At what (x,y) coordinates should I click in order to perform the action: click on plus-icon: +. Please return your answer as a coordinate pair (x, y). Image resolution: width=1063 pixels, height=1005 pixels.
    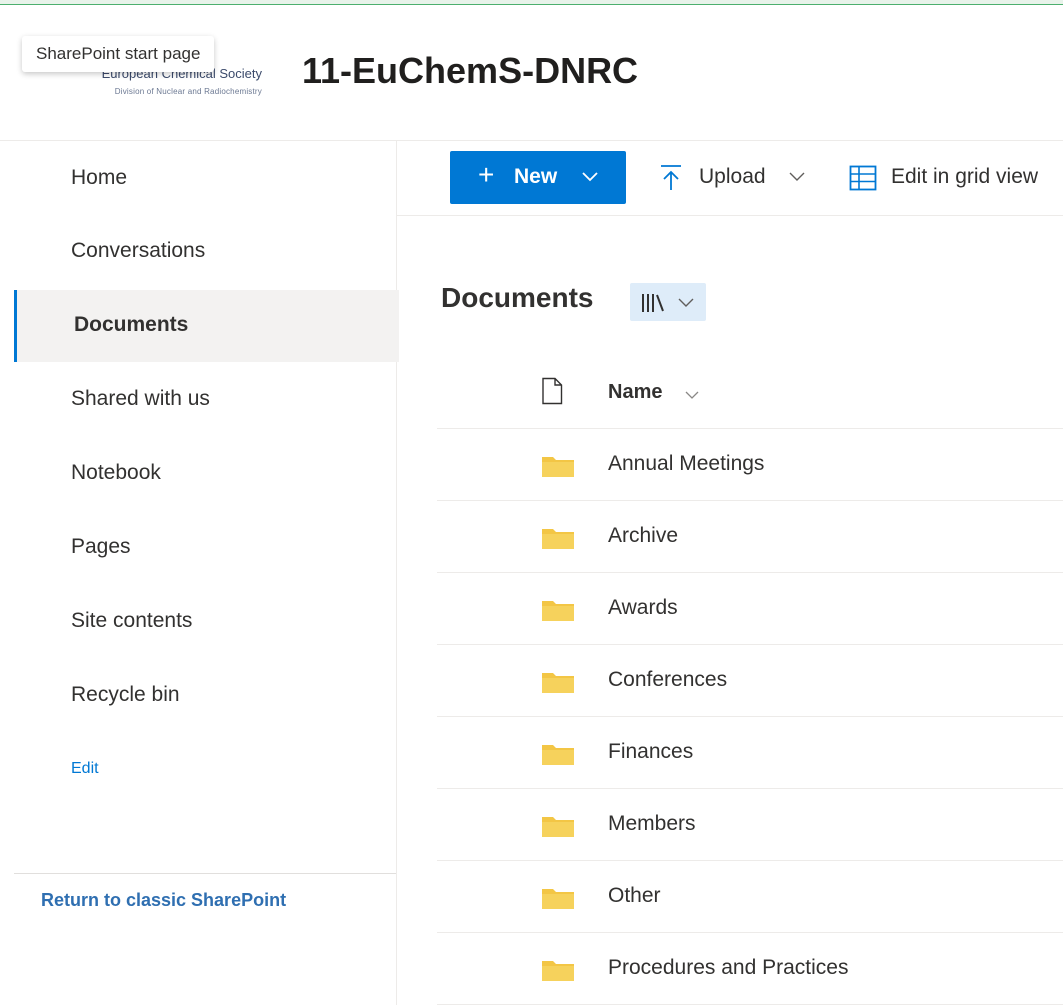
    Looking at the image, I should click on (486, 174).